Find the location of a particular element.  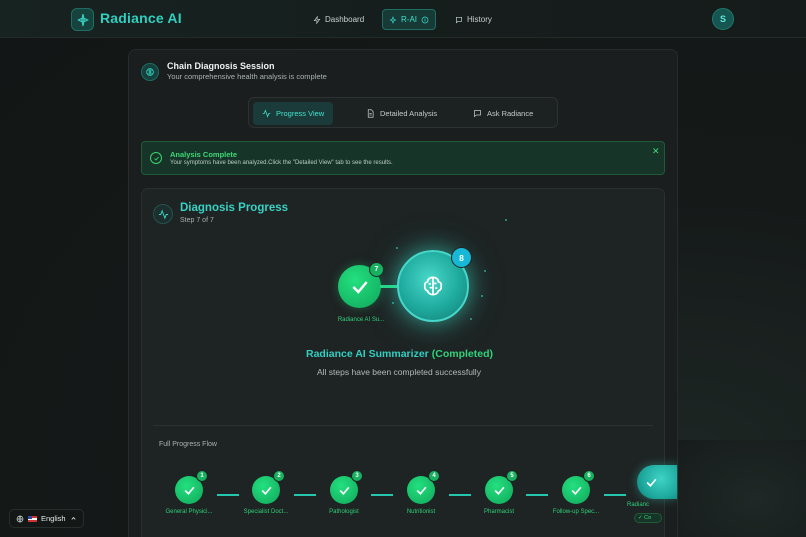

tab-detailed-analysis: Detailed Analysis is located at coordinates (401, 113).